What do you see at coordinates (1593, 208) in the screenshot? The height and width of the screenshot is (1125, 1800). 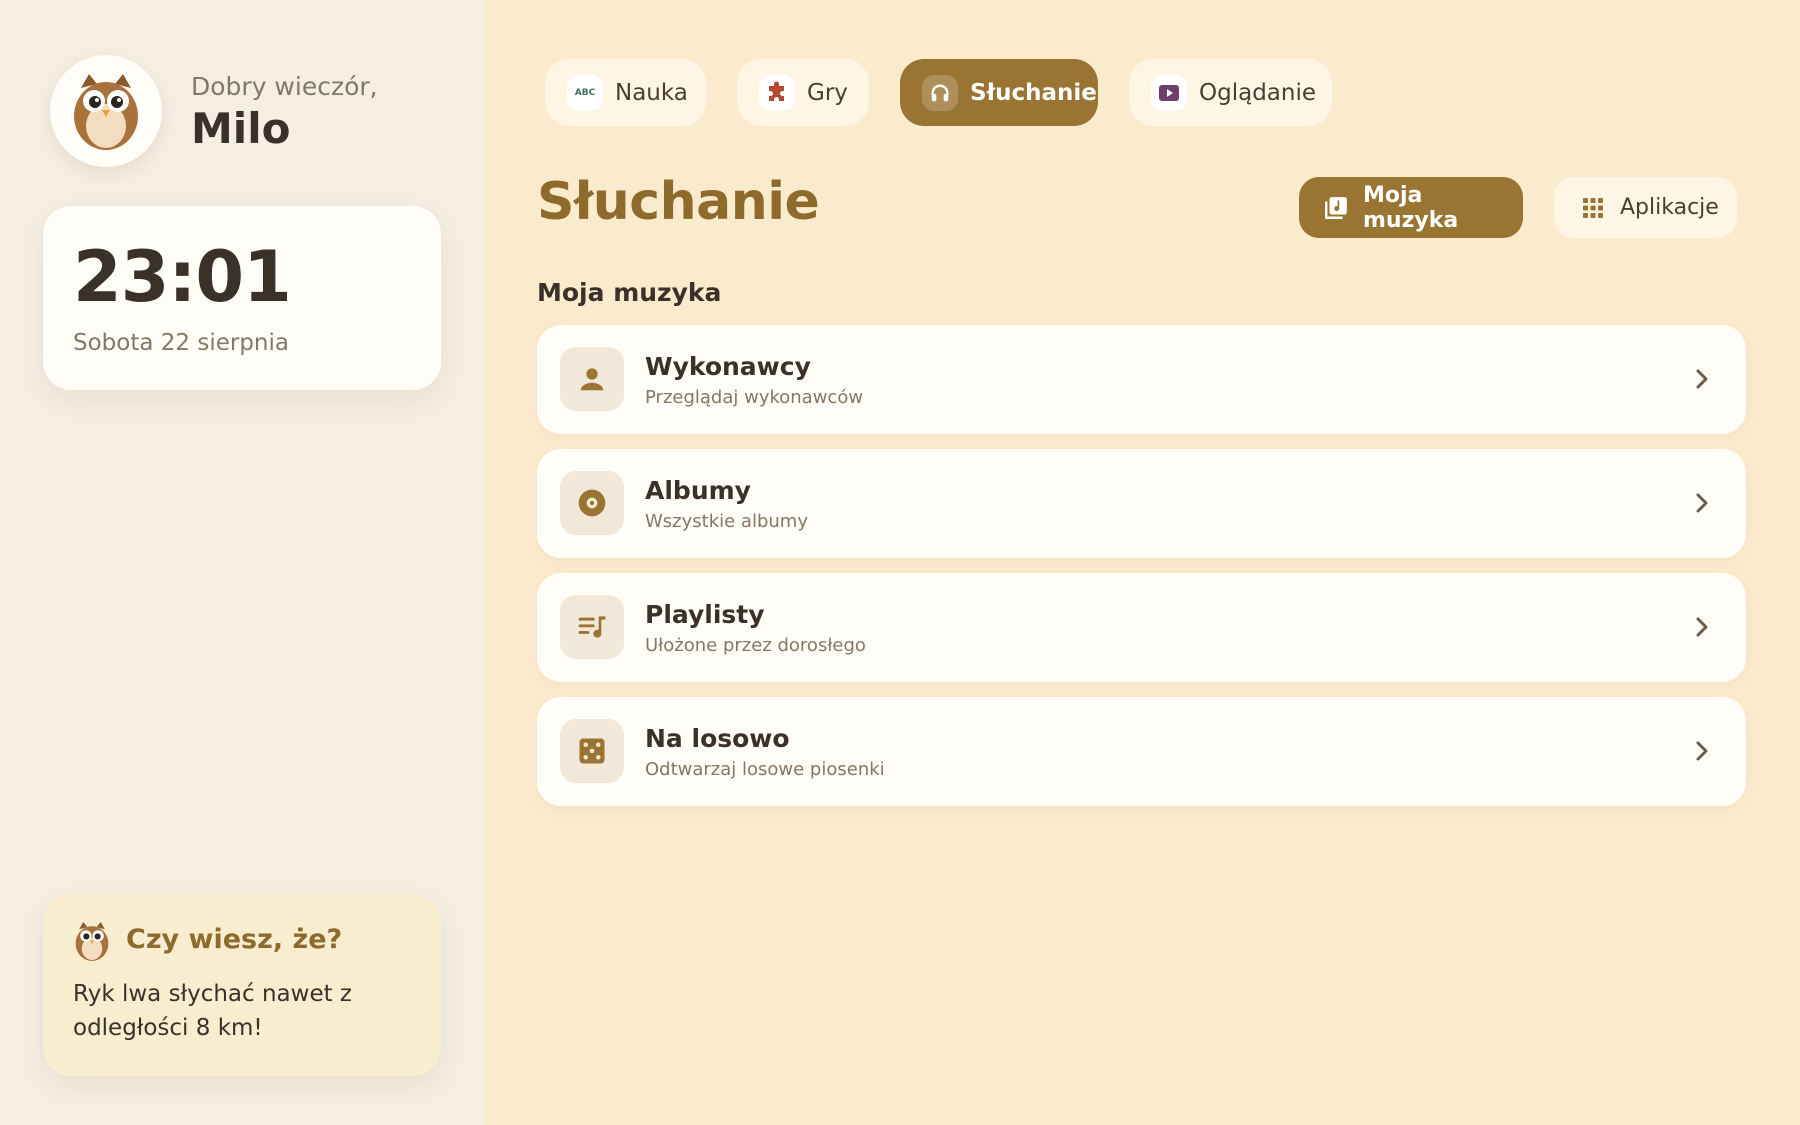 I see `grid-icon` at bounding box center [1593, 208].